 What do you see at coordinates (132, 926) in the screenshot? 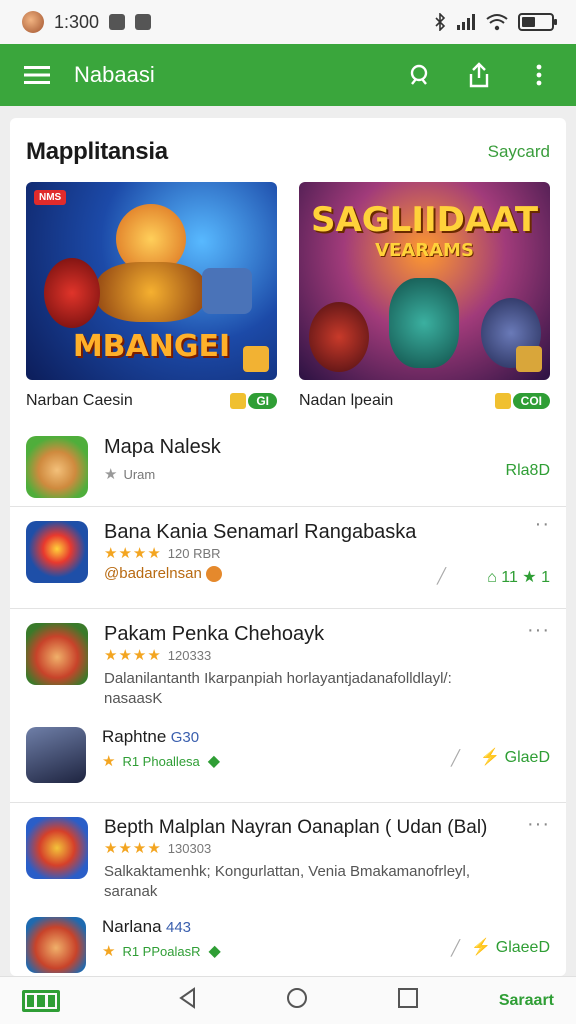
I see `app-title: Narlana` at bounding box center [132, 926].